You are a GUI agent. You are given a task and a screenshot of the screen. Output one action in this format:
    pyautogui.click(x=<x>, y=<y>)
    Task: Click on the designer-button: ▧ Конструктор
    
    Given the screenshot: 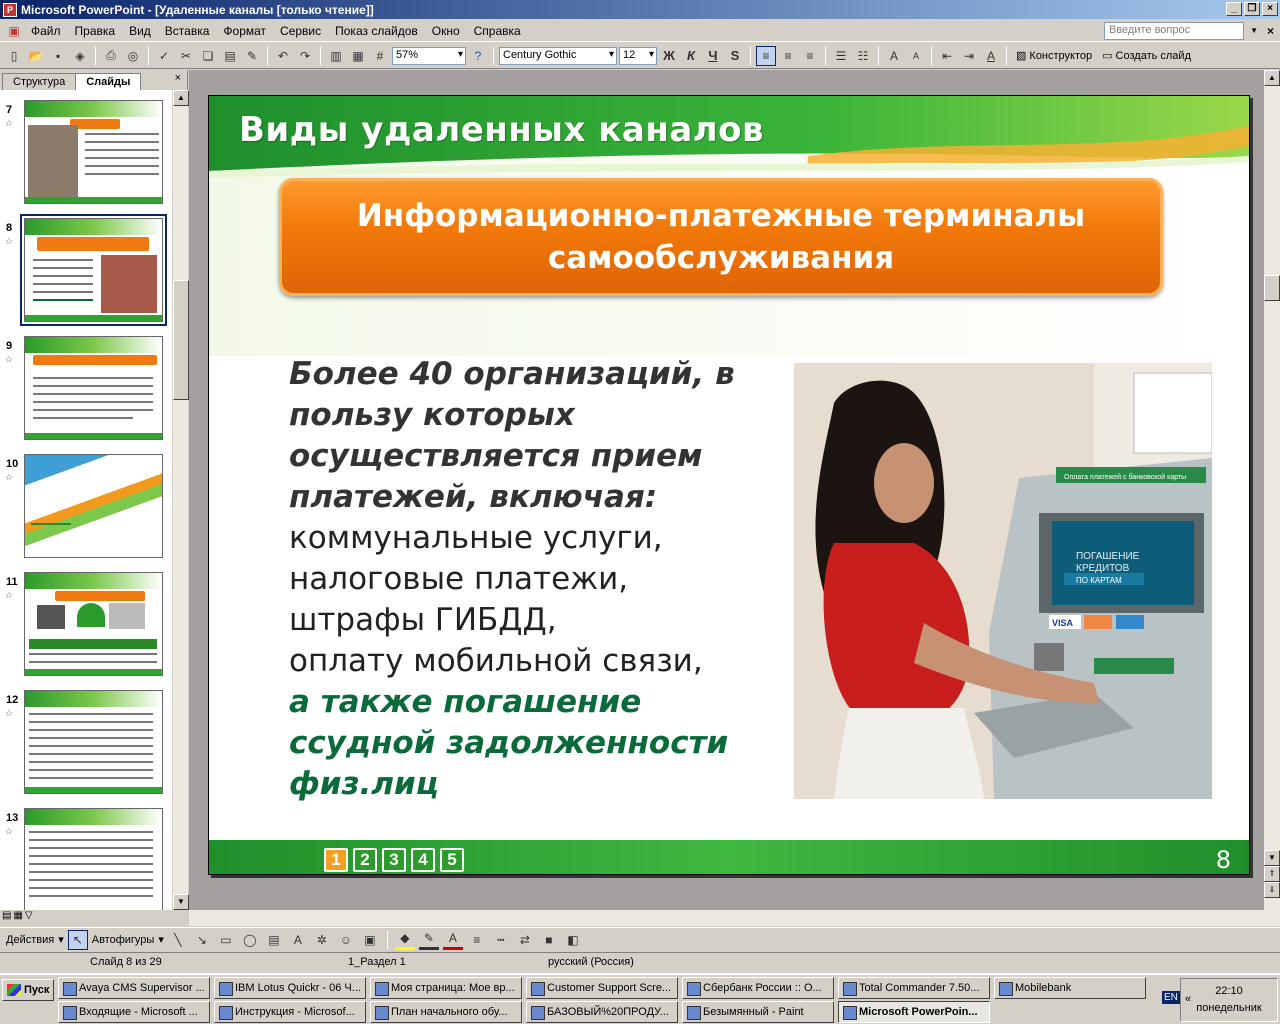 What is the action you would take?
    pyautogui.click(x=1054, y=56)
    